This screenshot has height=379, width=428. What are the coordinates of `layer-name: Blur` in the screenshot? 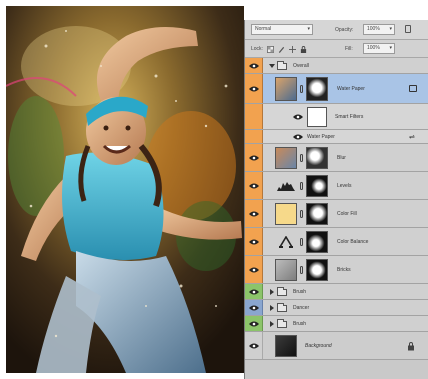 It's located at (341, 158).